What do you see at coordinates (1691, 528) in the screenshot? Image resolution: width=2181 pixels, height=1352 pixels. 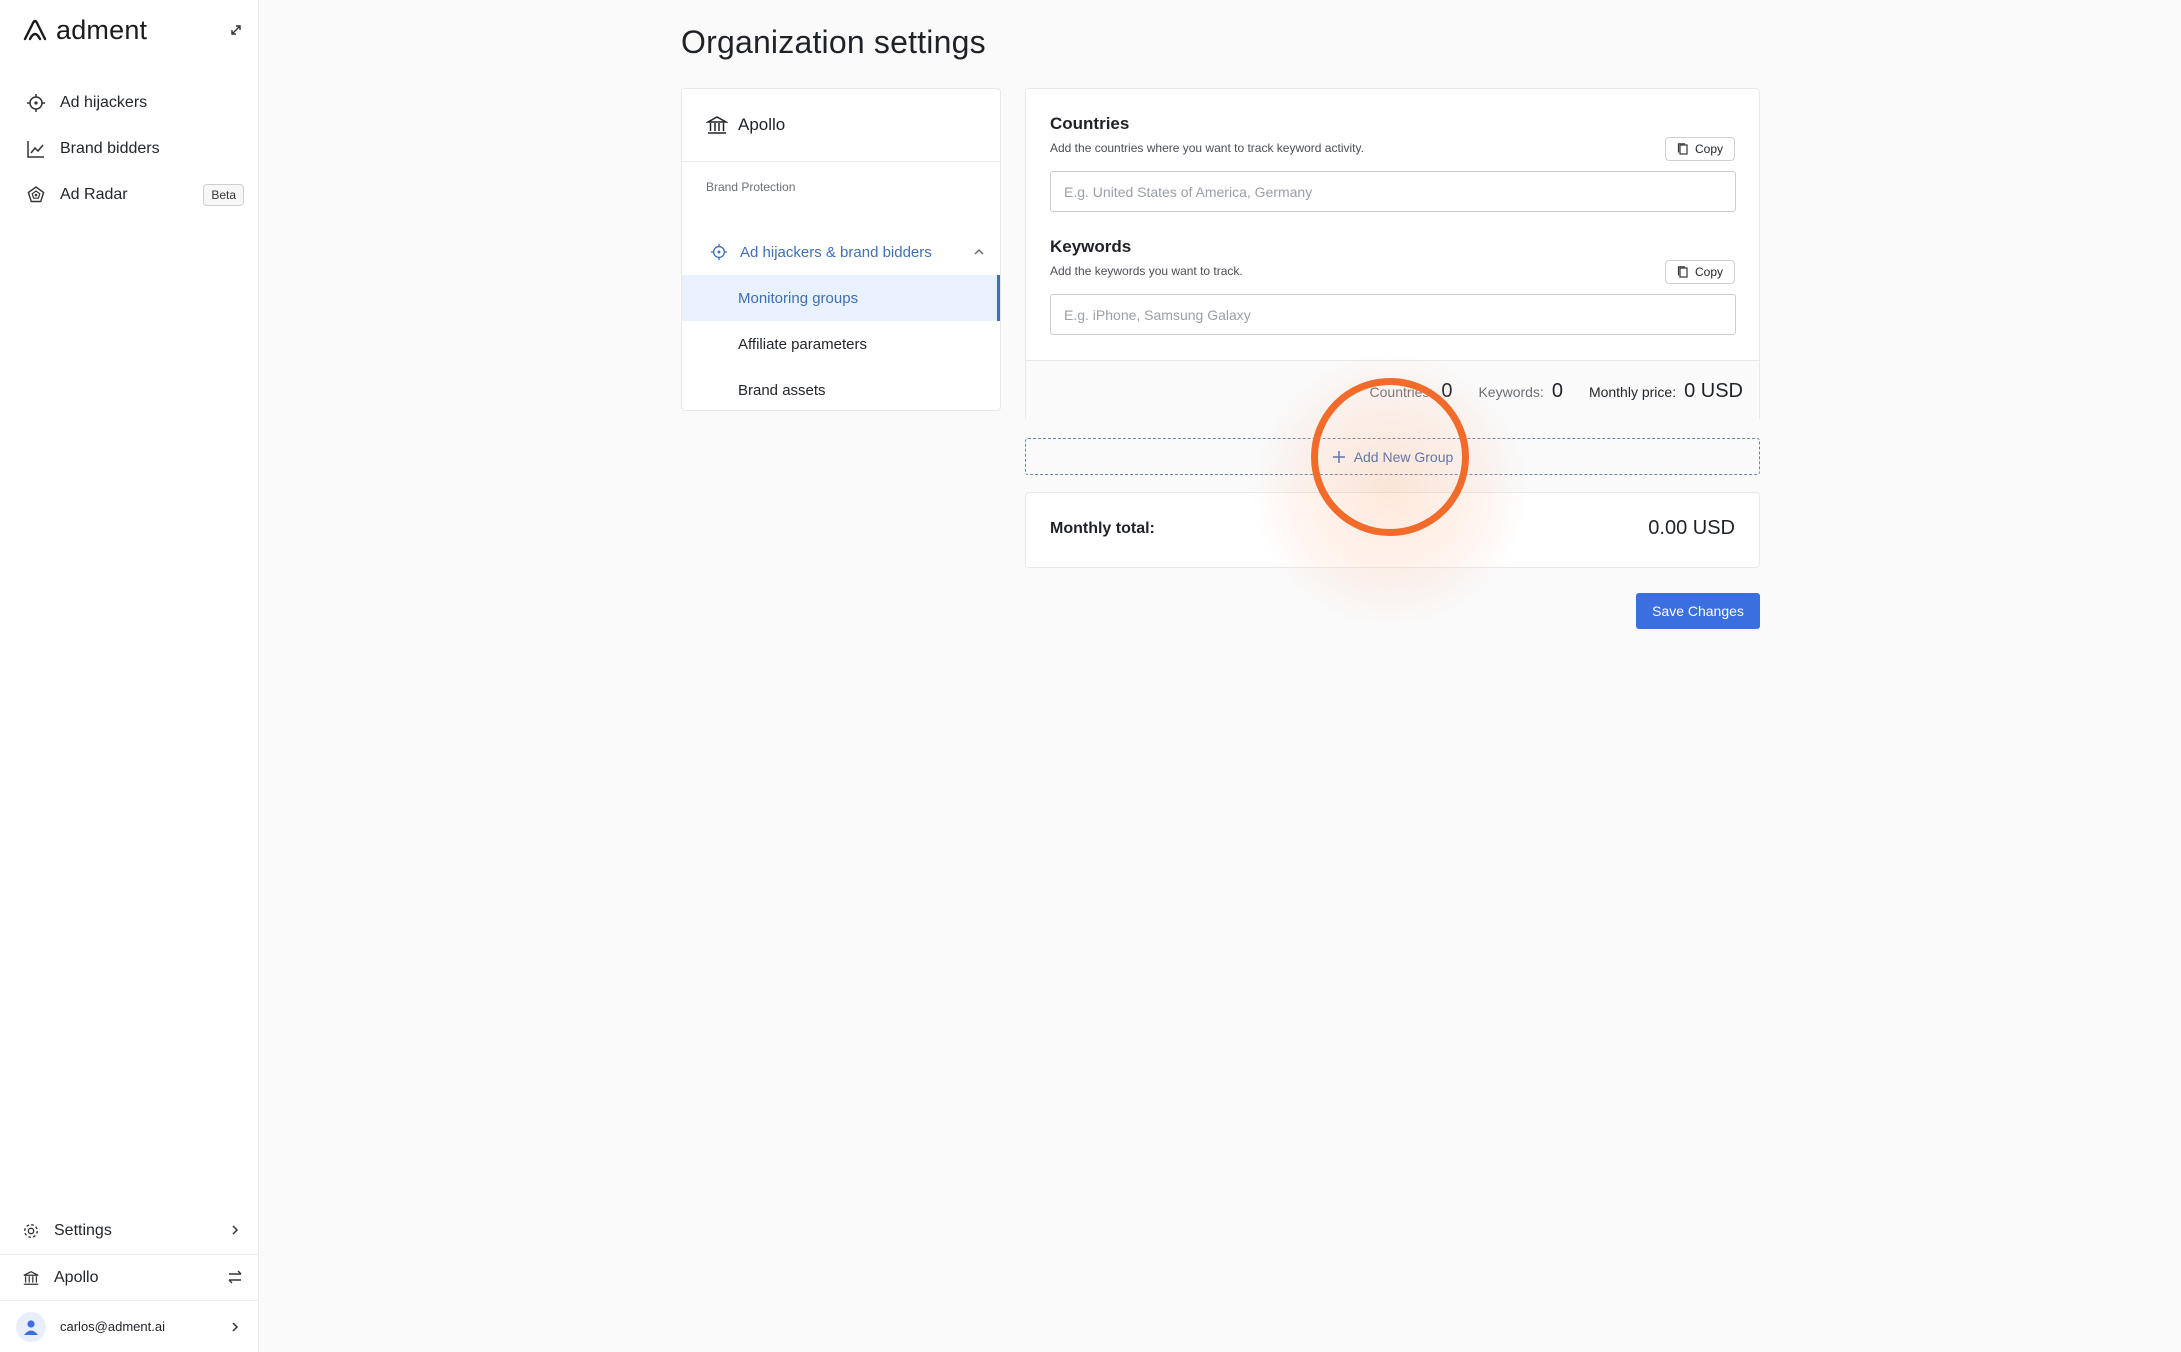 I see `monthly-total-value: 0.00 USD` at bounding box center [1691, 528].